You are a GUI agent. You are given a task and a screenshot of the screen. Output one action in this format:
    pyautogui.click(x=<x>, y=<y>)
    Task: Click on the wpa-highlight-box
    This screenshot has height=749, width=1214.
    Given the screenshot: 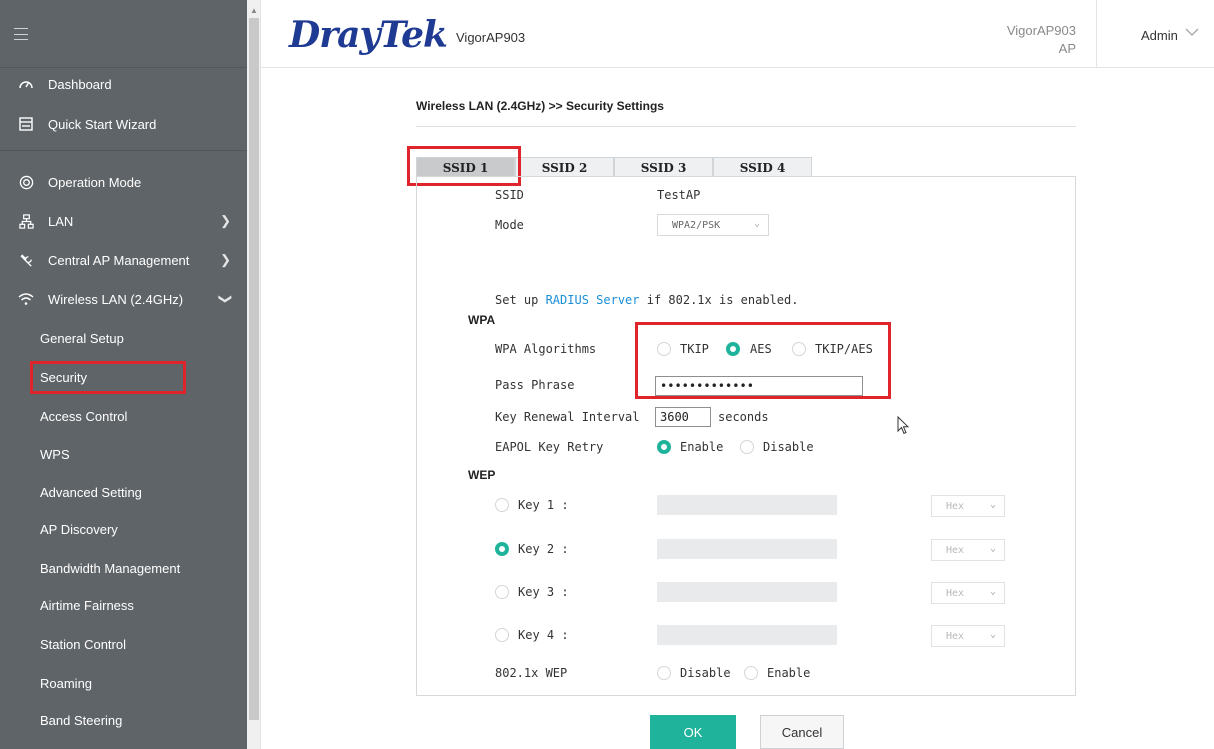 What is the action you would take?
    pyautogui.click(x=763, y=360)
    